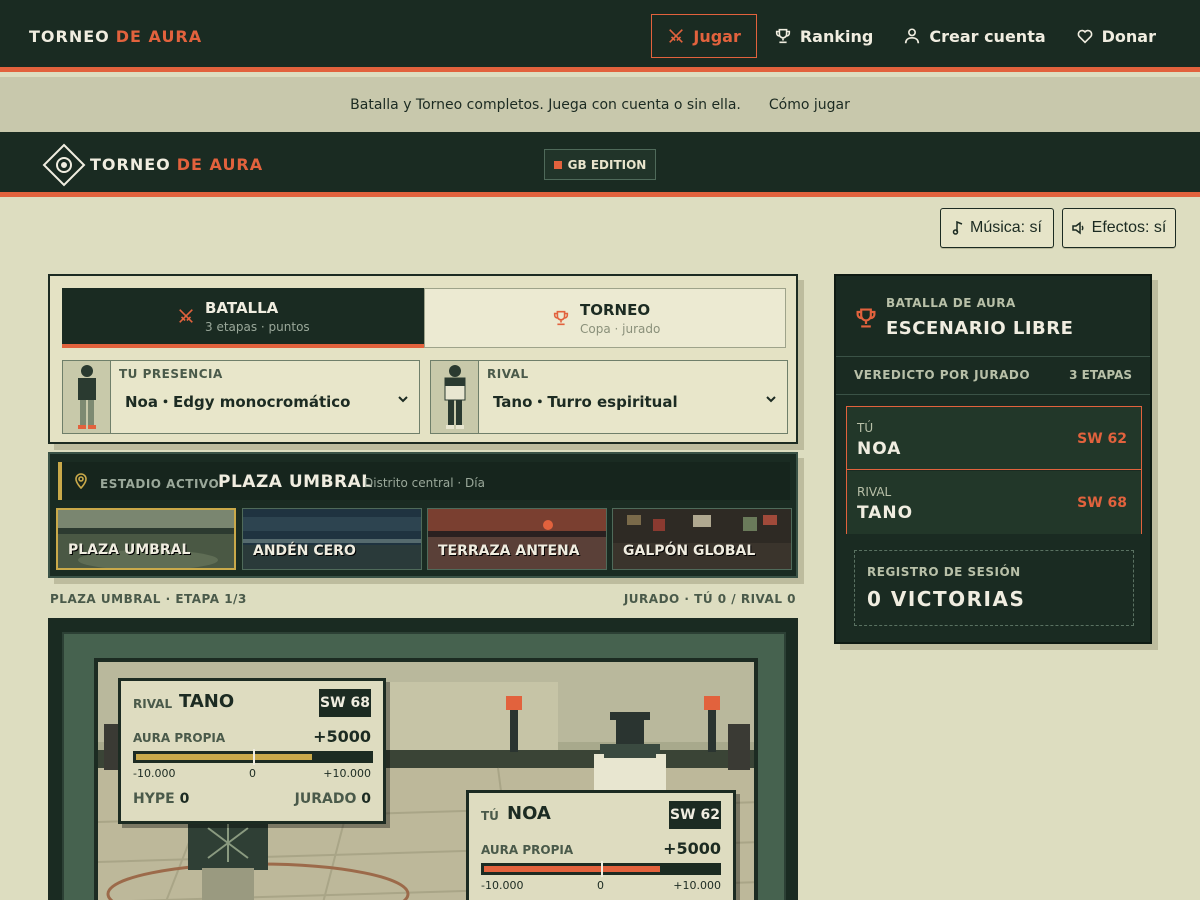  I want to click on user-icon, so click(912, 36).